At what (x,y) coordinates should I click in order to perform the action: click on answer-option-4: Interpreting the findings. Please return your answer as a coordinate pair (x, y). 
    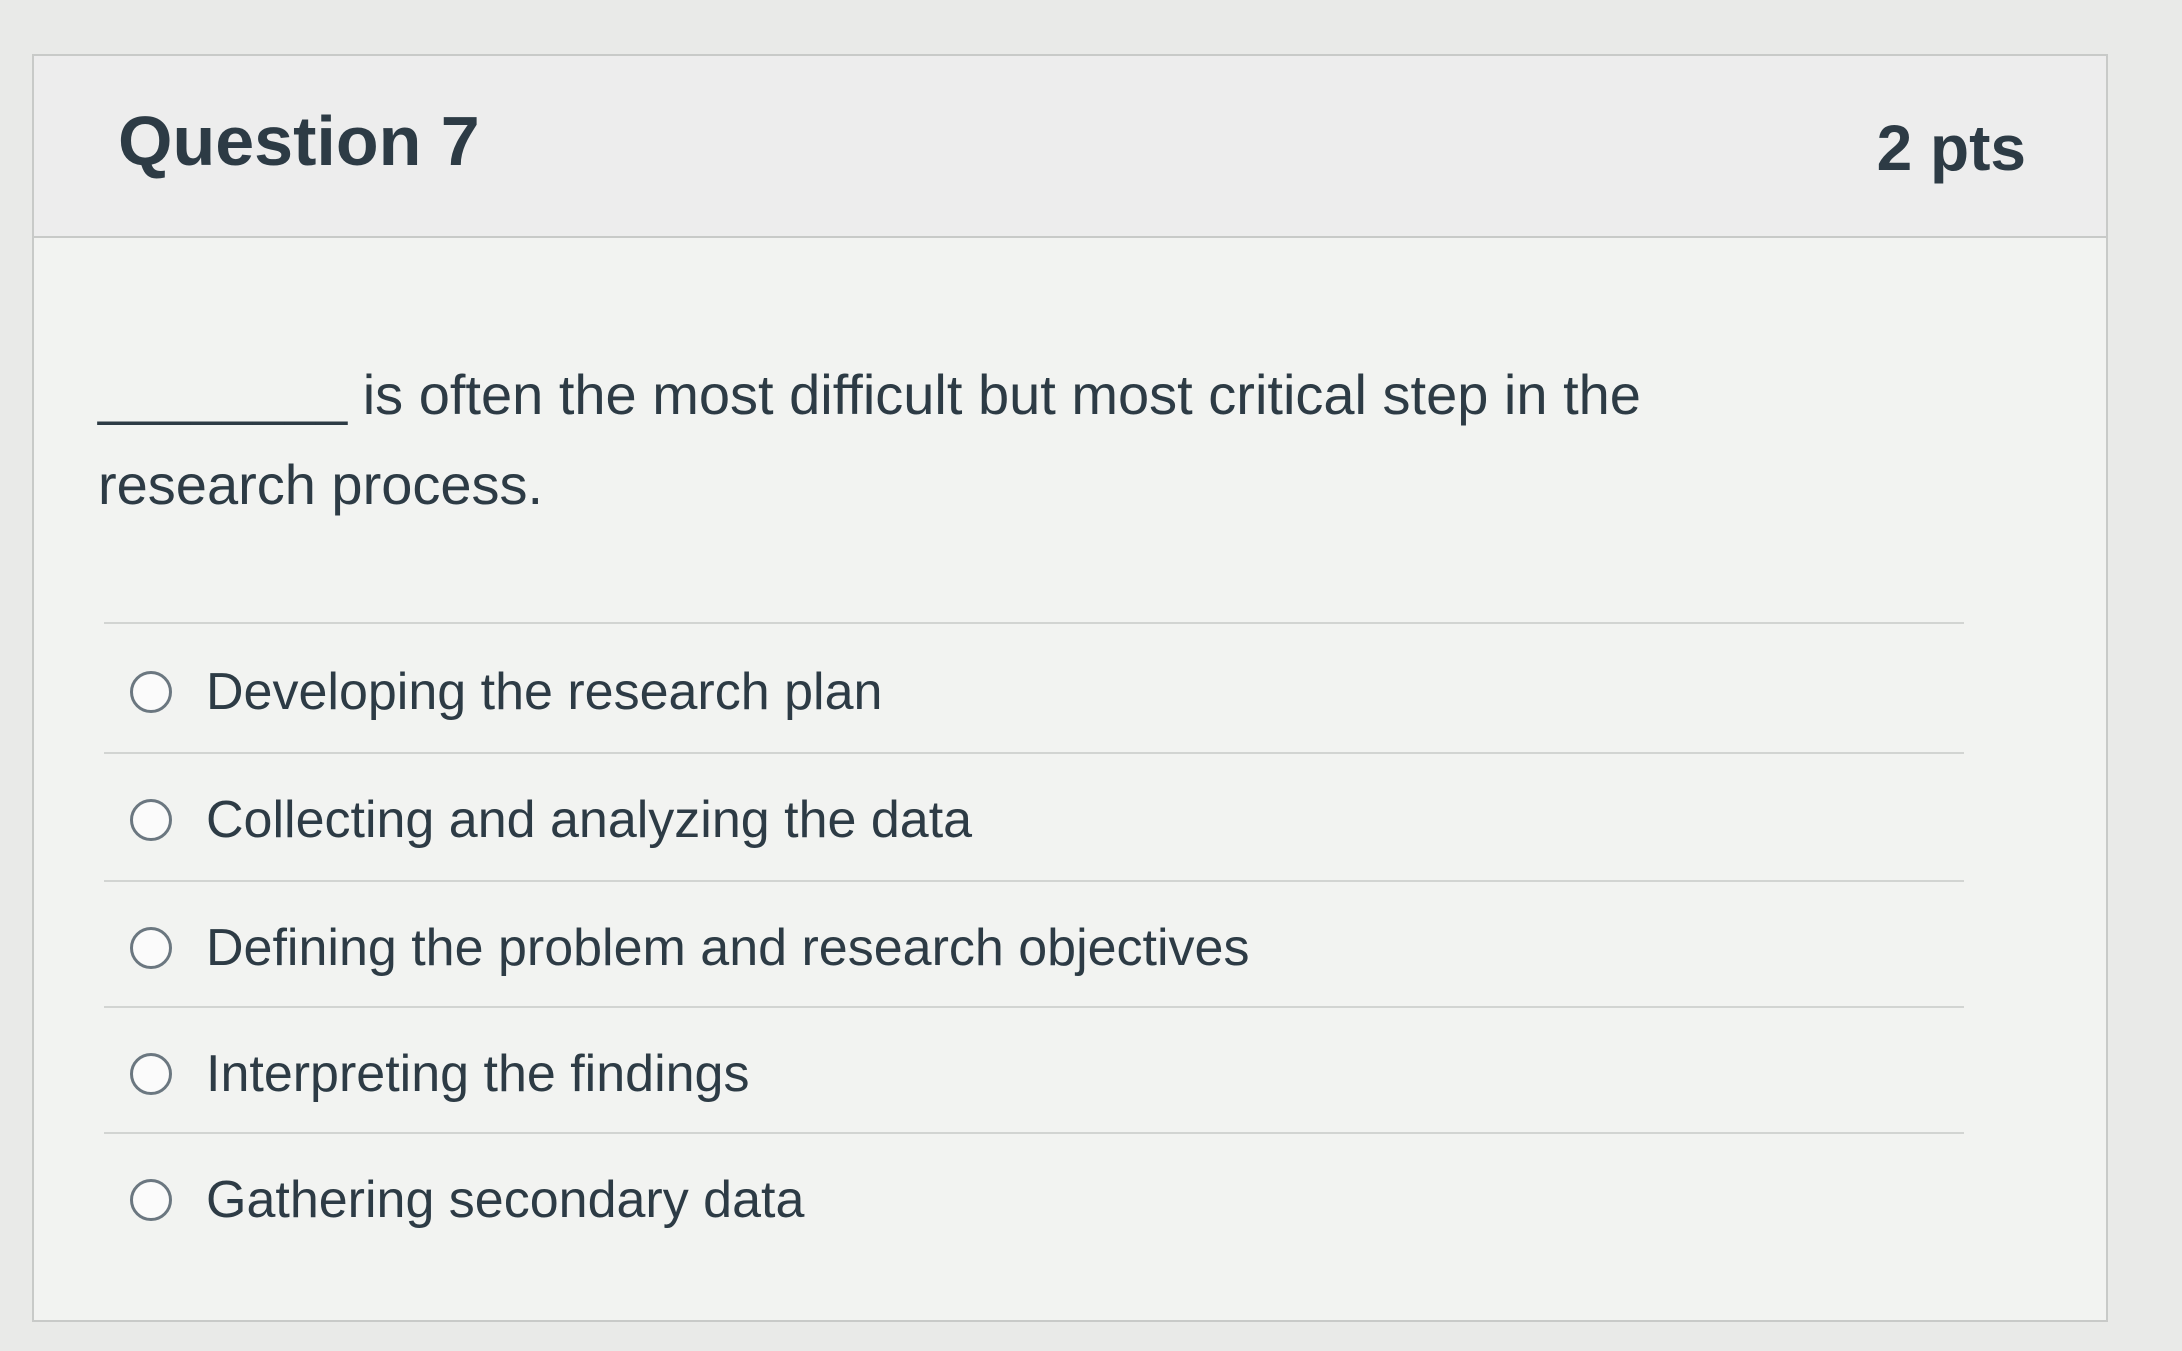
    Looking at the image, I should click on (1040, 1074).